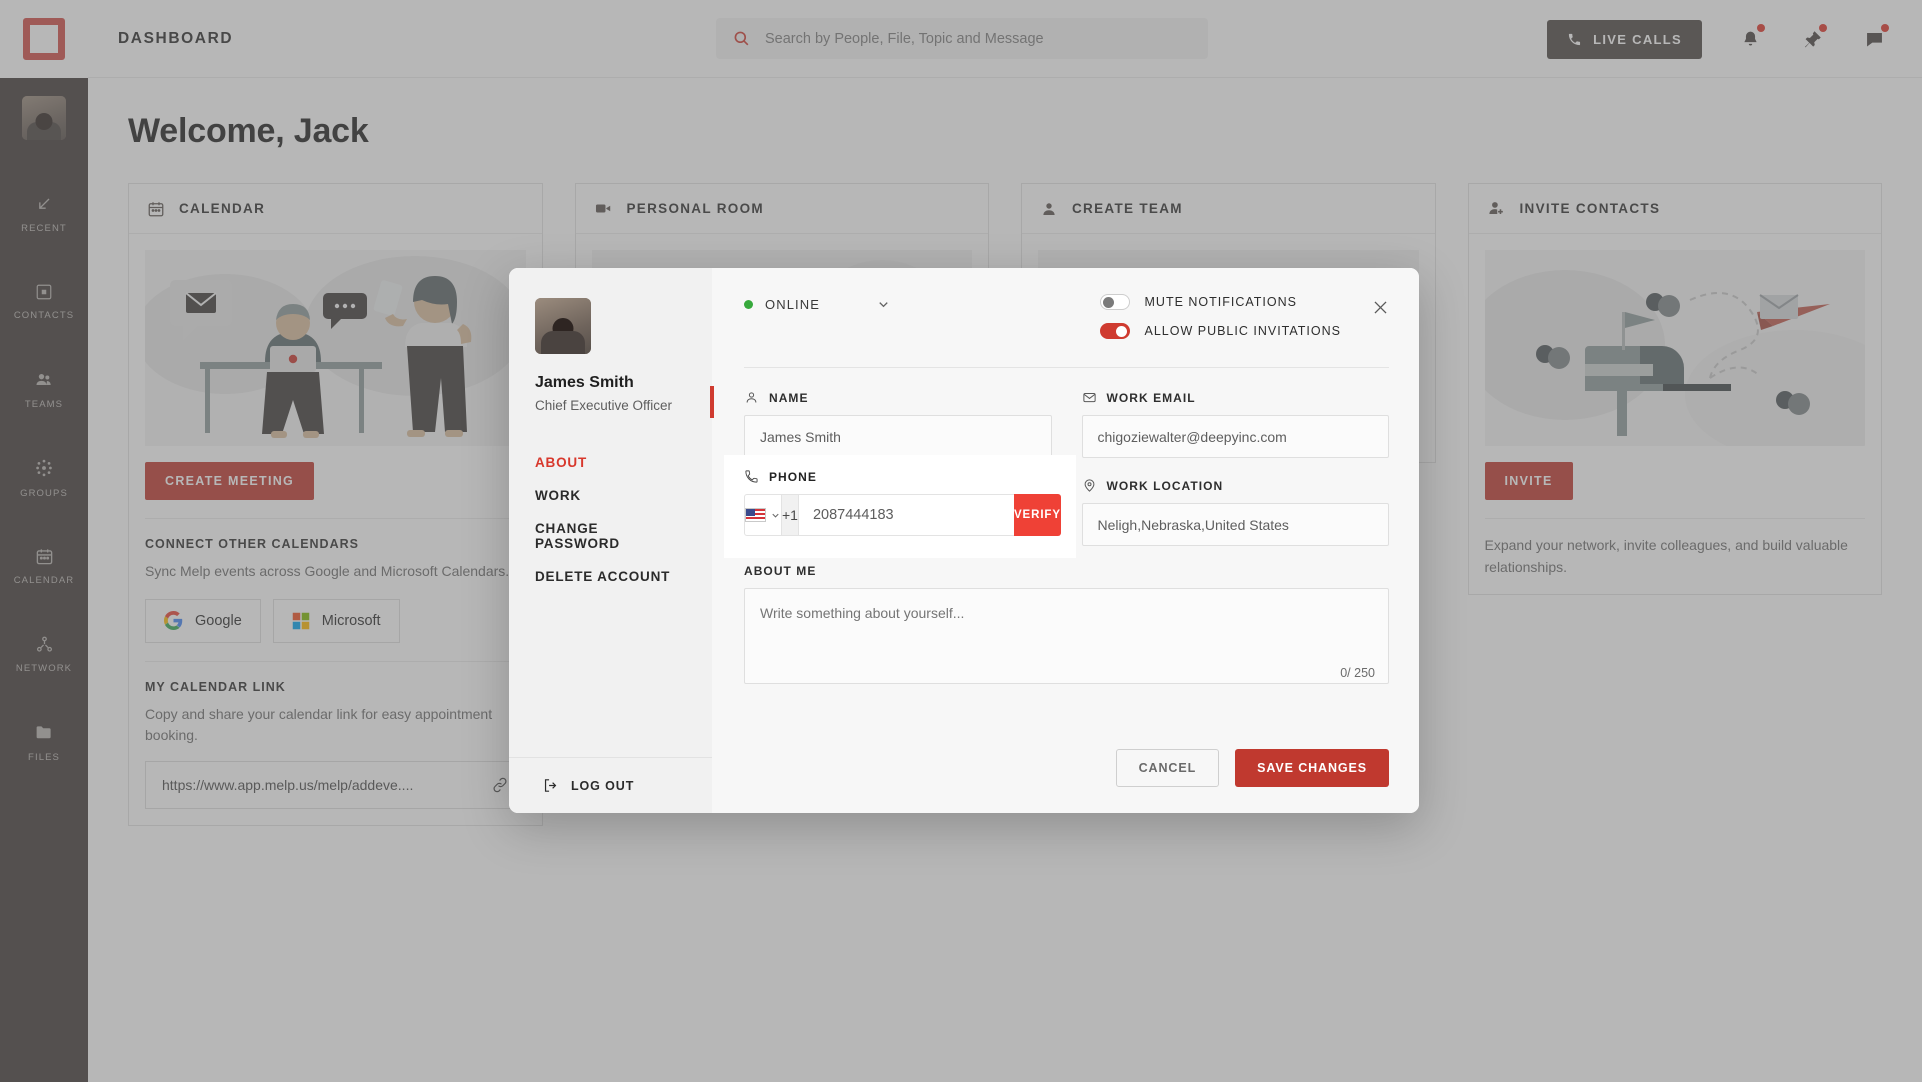 This screenshot has height=1082, width=1922. Describe the element at coordinates (584, 382) in the screenshot. I see `modal-user-name: James Smith` at that location.